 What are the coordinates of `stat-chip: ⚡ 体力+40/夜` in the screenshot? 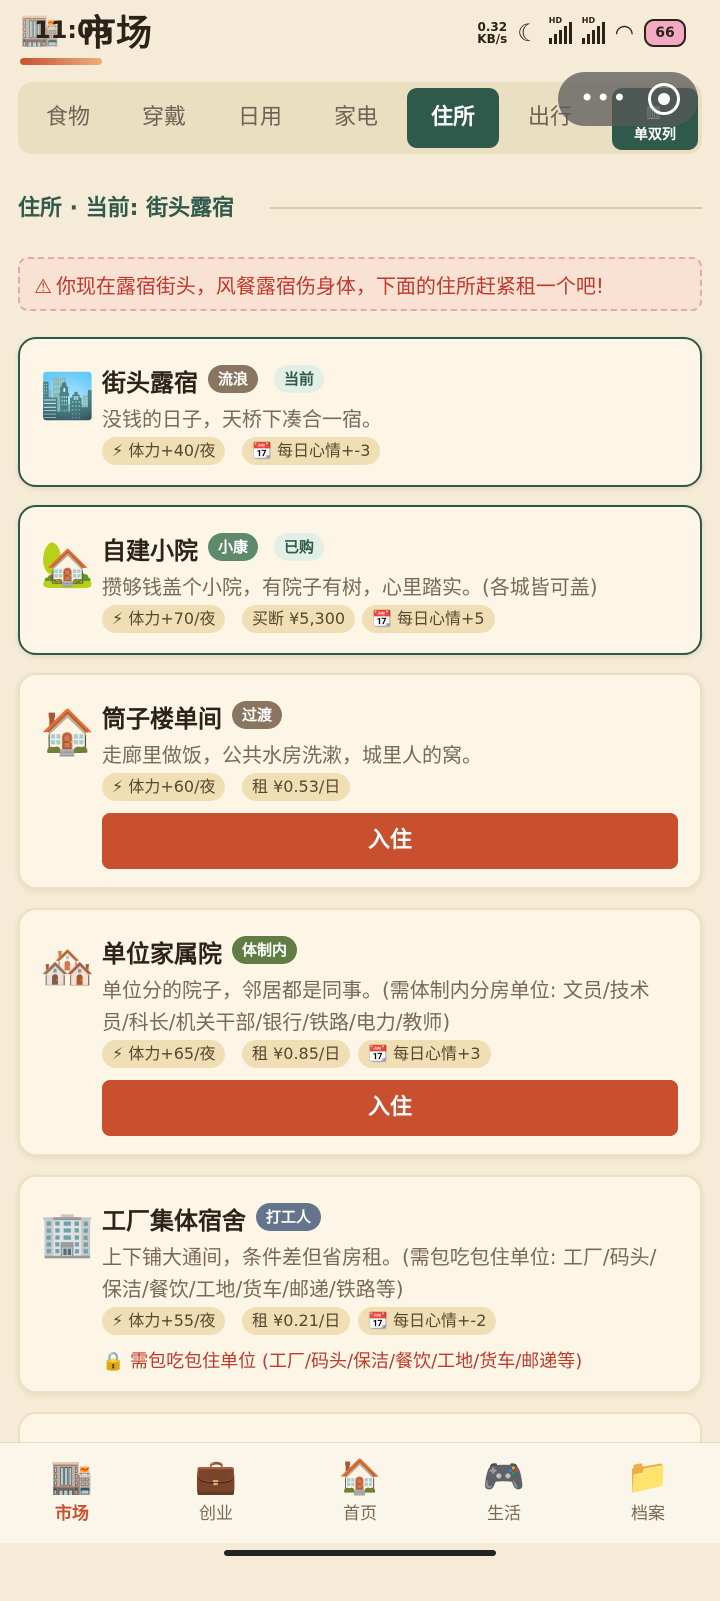 It's located at (164, 451).